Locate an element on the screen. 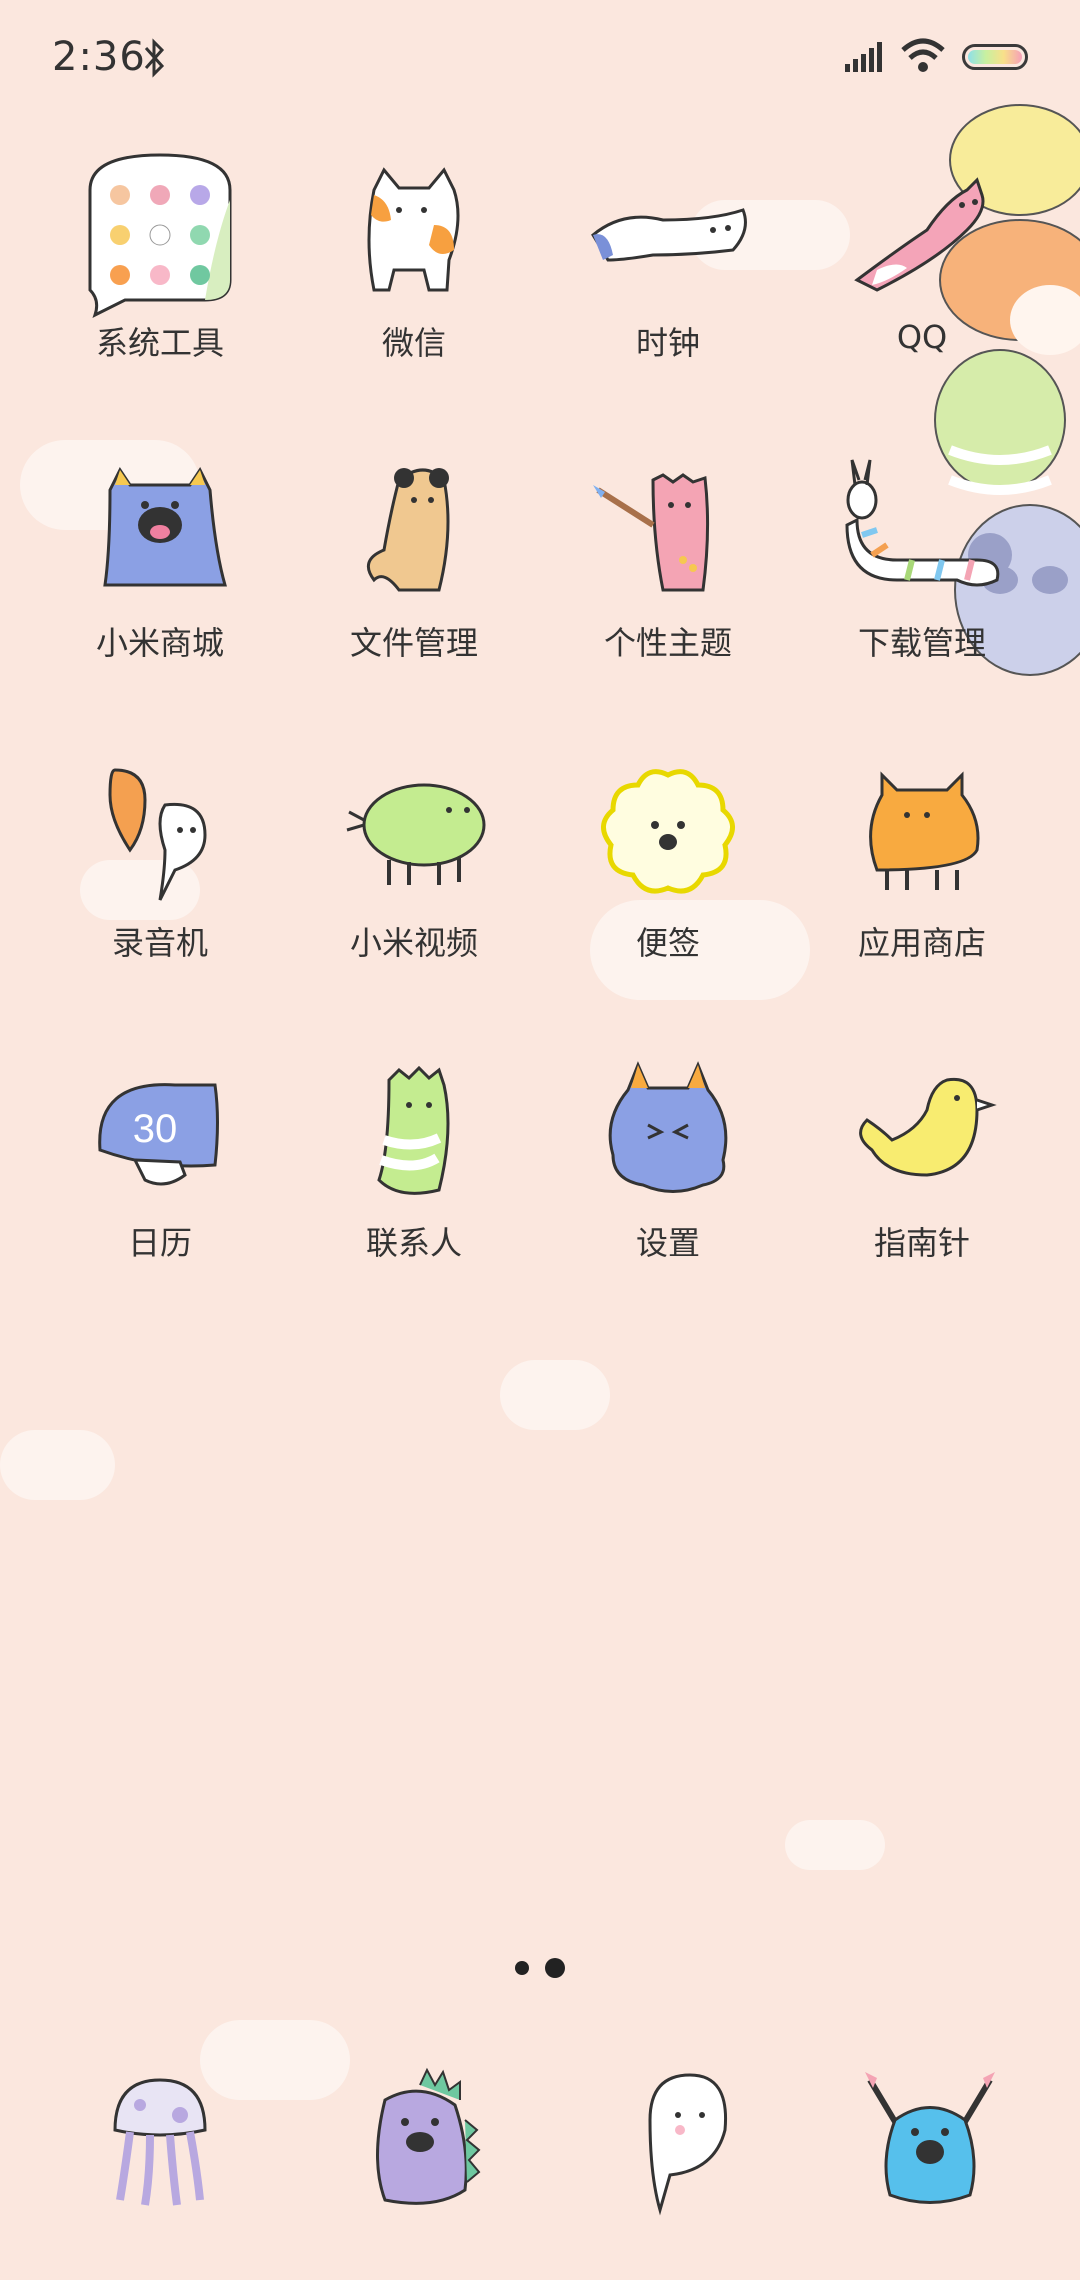 The width and height of the screenshot is (1080, 2280). app-calendar: 30 日历 is located at coordinates (160, 1170).